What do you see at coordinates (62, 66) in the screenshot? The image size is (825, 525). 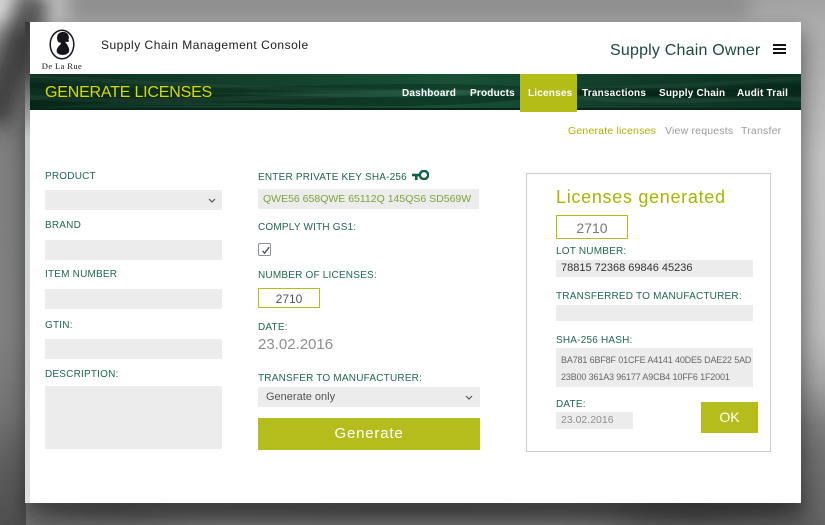 I see `svg-text: De La Rue` at bounding box center [62, 66].